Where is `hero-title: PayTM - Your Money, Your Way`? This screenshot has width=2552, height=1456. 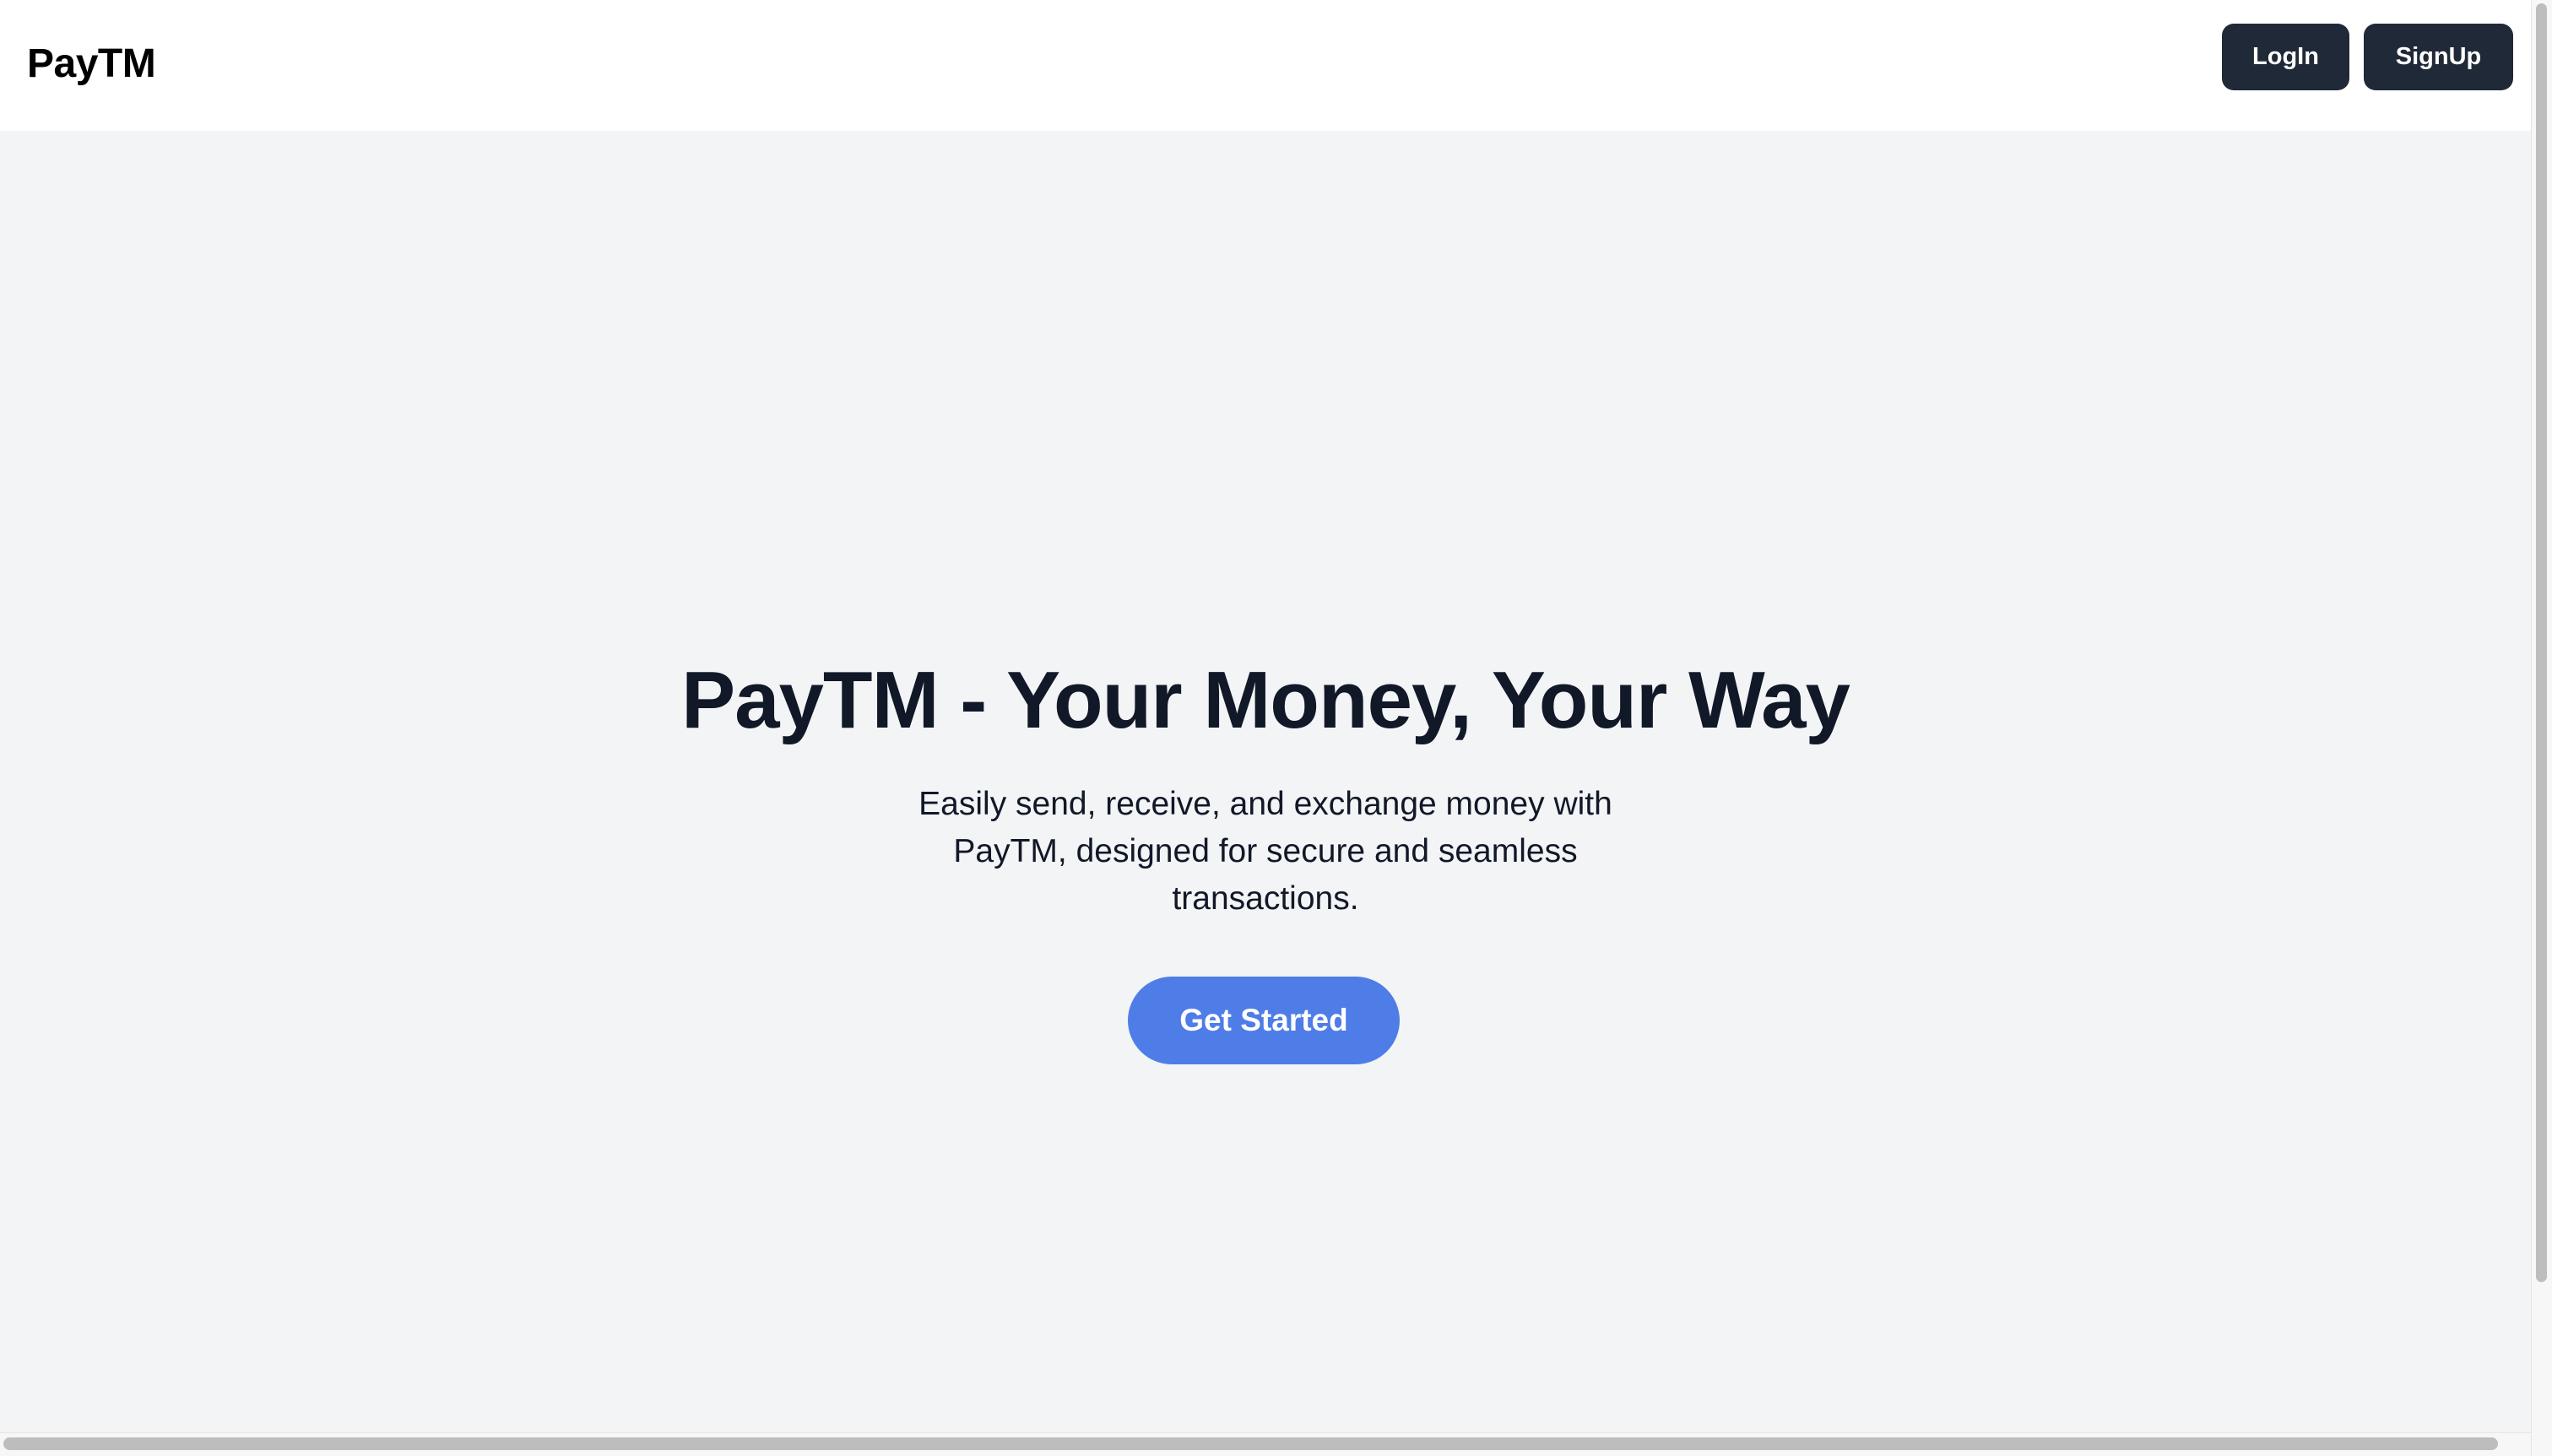 hero-title: PayTM - Your Money, Your Way is located at coordinates (1265, 700).